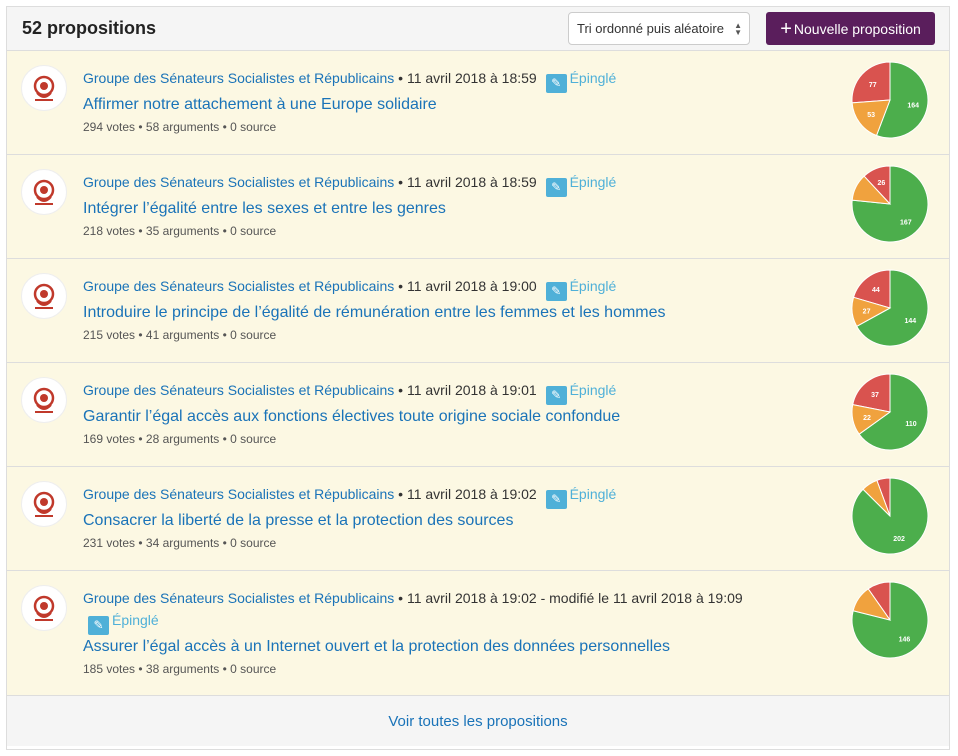 This screenshot has height=756, width=958. Describe the element at coordinates (906, 222) in the screenshot. I see `pie-label-for: 167` at that location.